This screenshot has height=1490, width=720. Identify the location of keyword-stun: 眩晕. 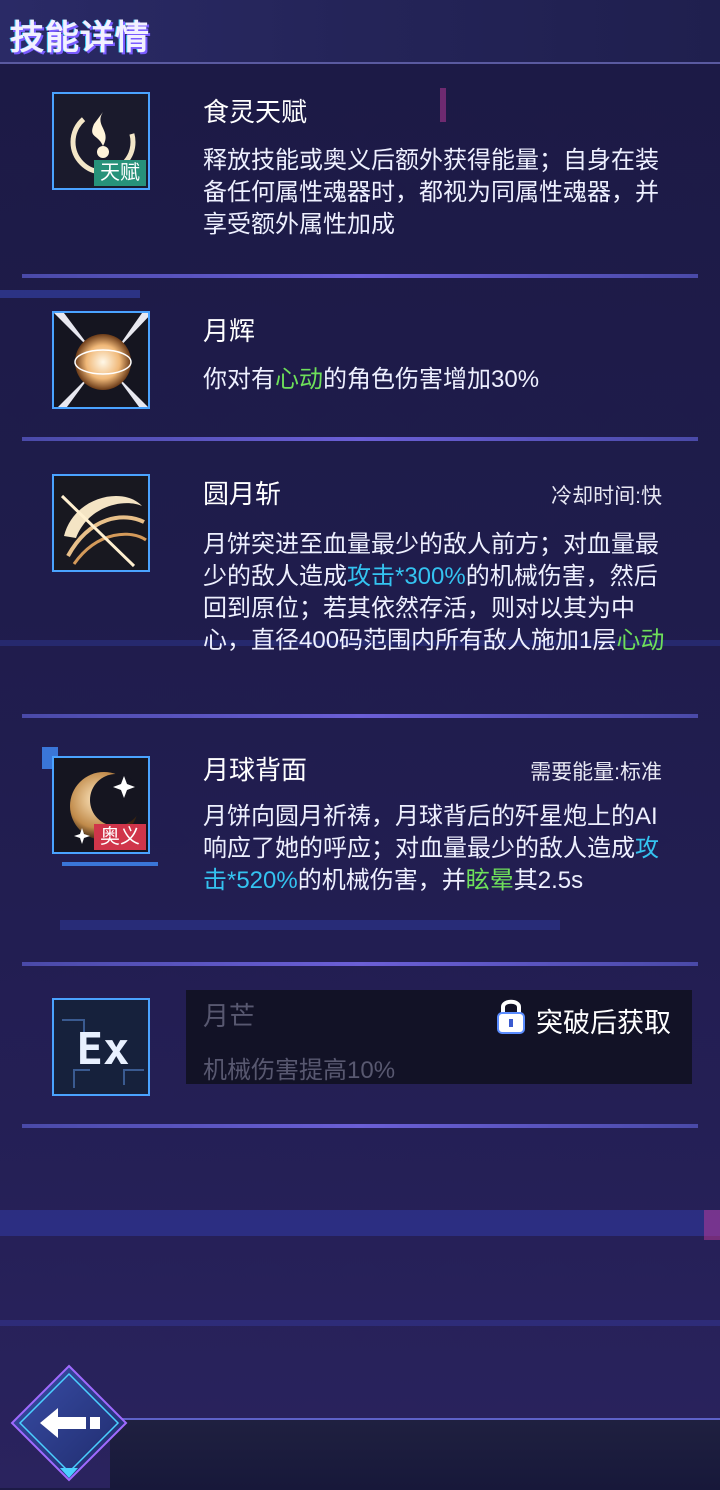
(490, 880).